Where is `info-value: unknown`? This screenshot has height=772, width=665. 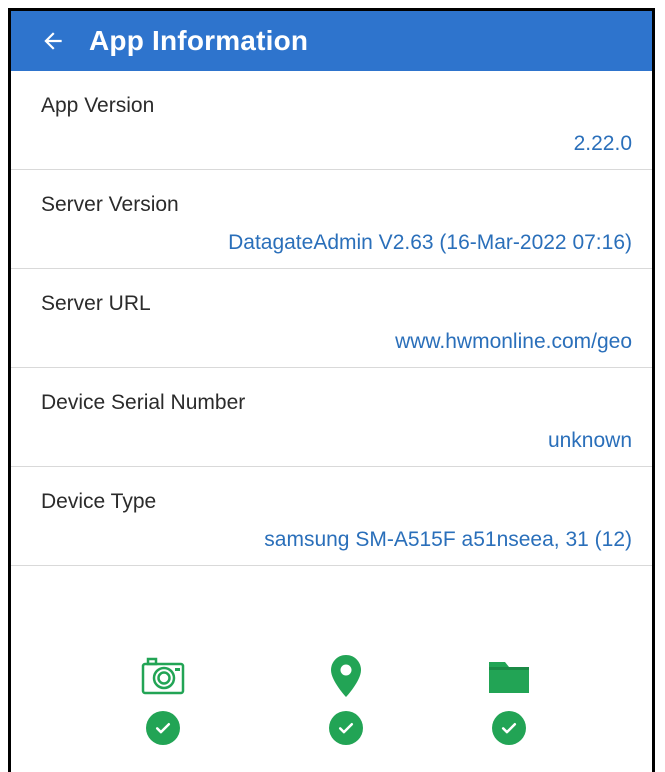 info-value: unknown is located at coordinates (589, 440).